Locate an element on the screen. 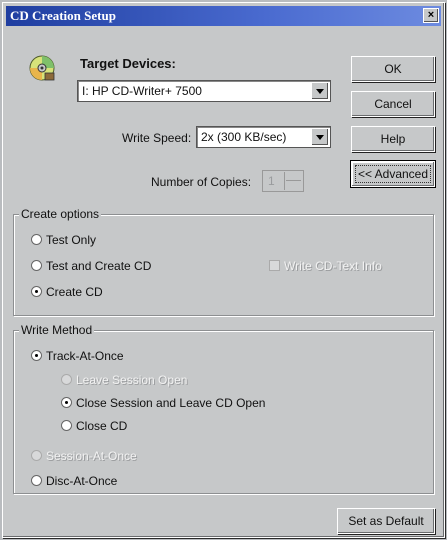 The height and width of the screenshot is (540, 447). target-device-combobox: I: HP CD-Writer+ 7500 is located at coordinates (204, 91).